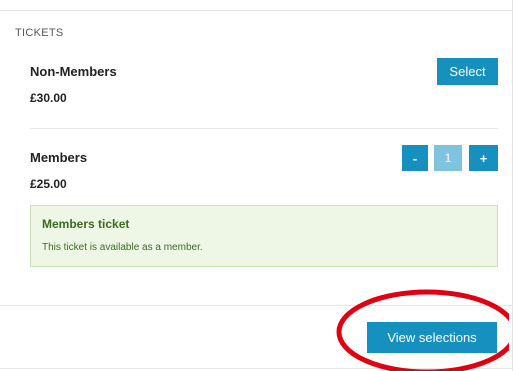  Describe the element at coordinates (422, 330) in the screenshot. I see `red-circle-annotation` at that location.